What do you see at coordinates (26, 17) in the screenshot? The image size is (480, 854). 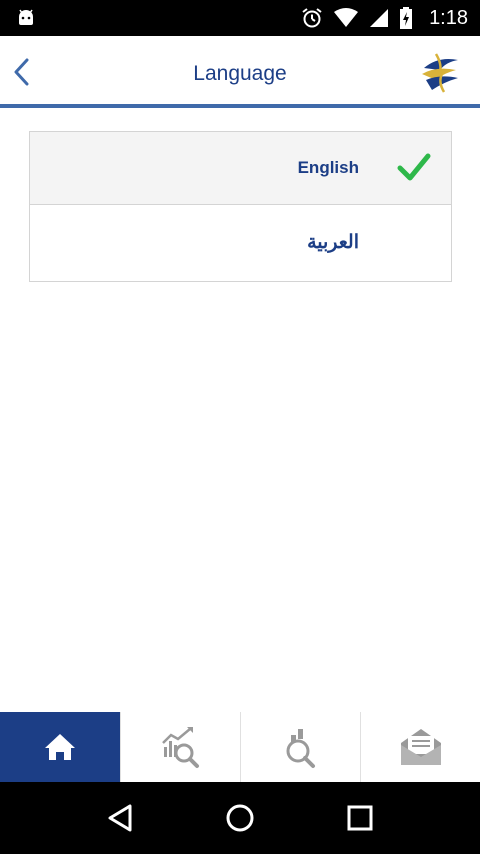 I see `android-icon` at bounding box center [26, 17].